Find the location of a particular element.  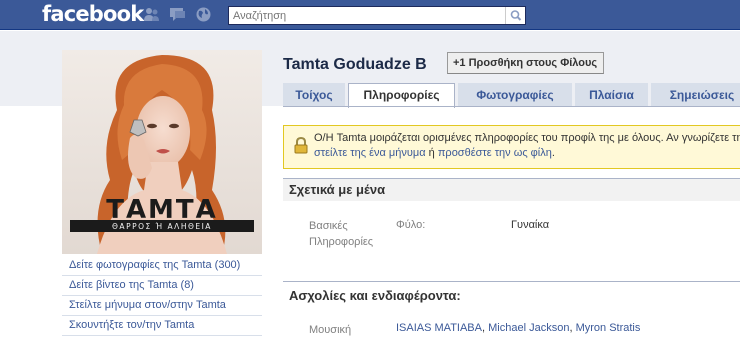

about-section-title: Σχετικά με μένα is located at coordinates (511, 189).